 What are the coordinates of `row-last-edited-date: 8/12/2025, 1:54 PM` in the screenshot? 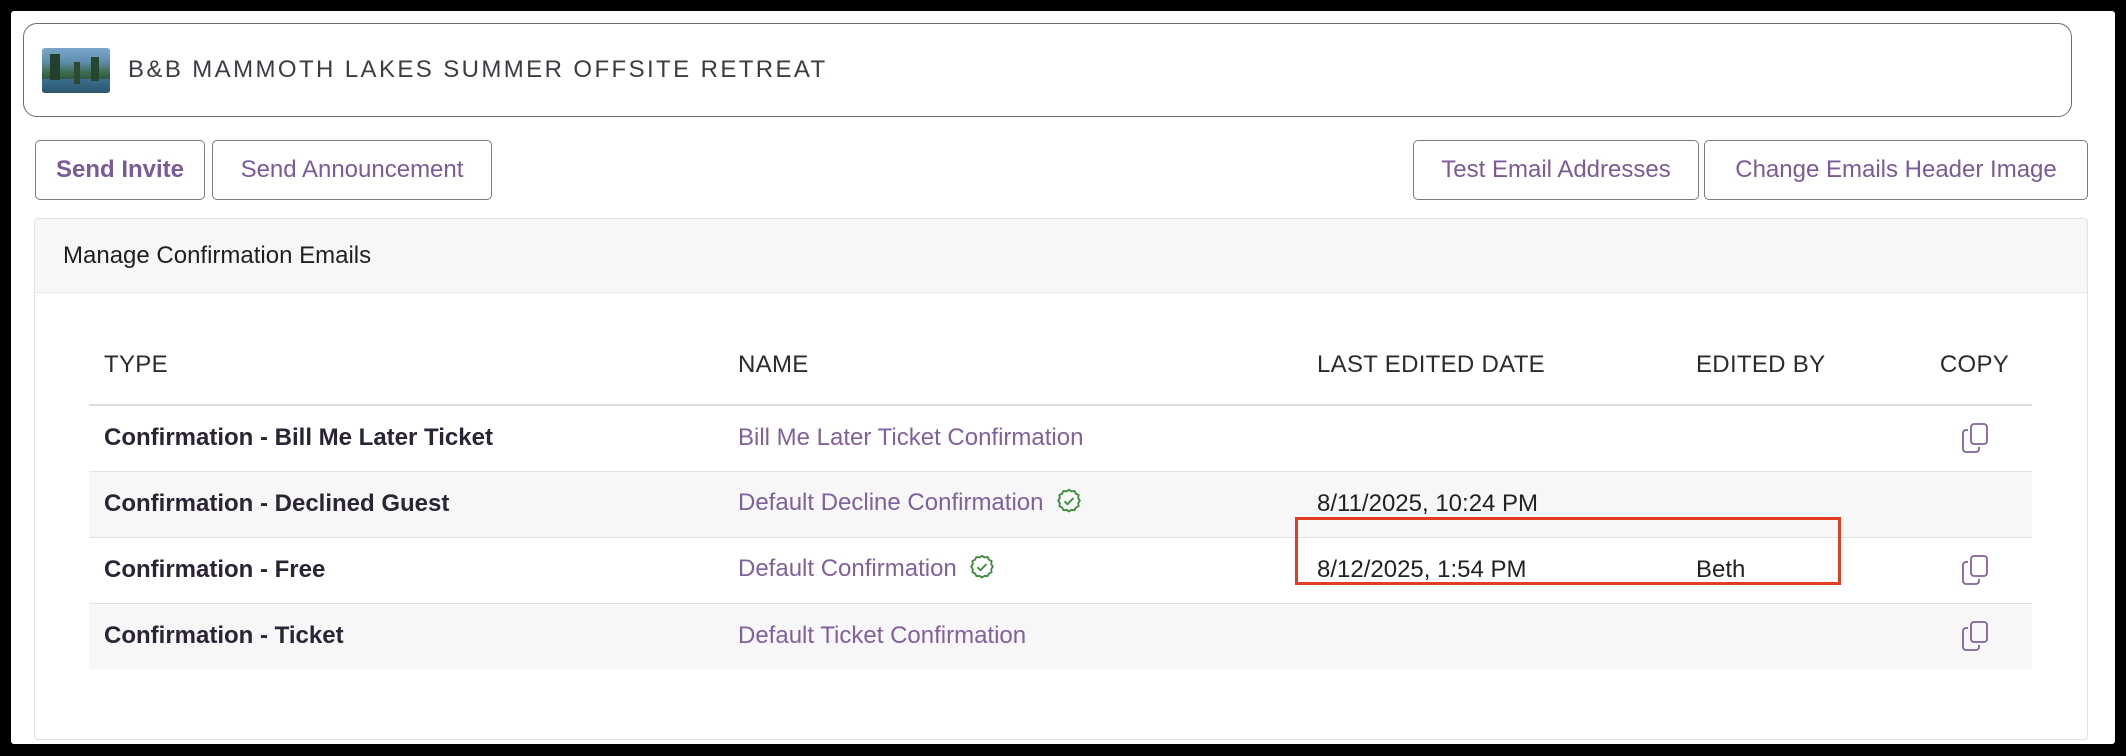 It's located at (1491, 570).